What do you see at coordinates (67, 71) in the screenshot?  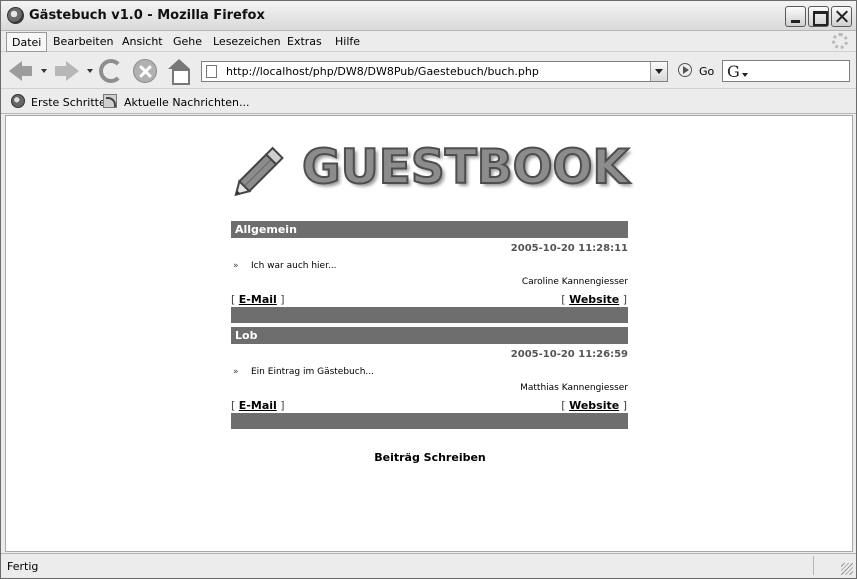 I see `forward-arrow-icon` at bounding box center [67, 71].